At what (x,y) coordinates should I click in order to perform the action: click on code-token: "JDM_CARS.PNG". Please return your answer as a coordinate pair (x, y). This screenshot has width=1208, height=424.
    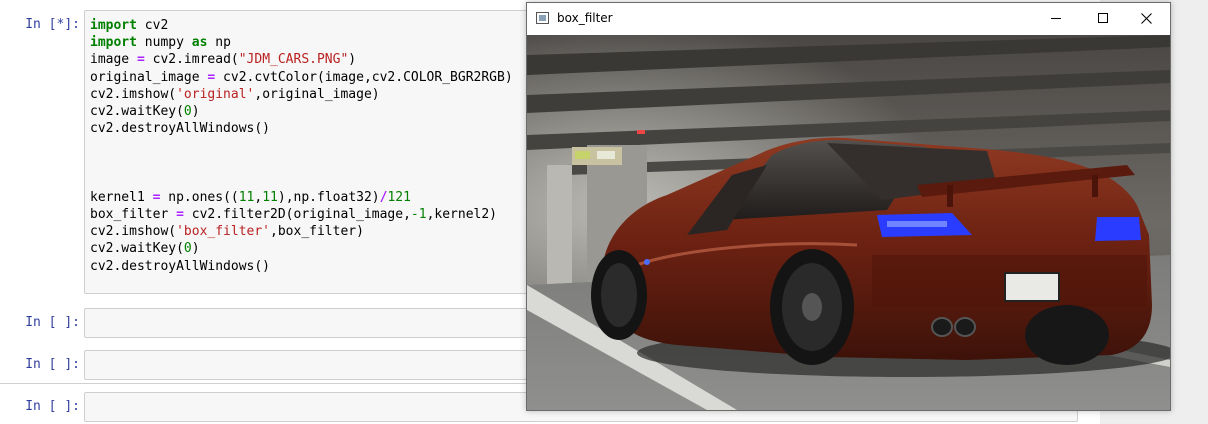
    Looking at the image, I should click on (293, 60).